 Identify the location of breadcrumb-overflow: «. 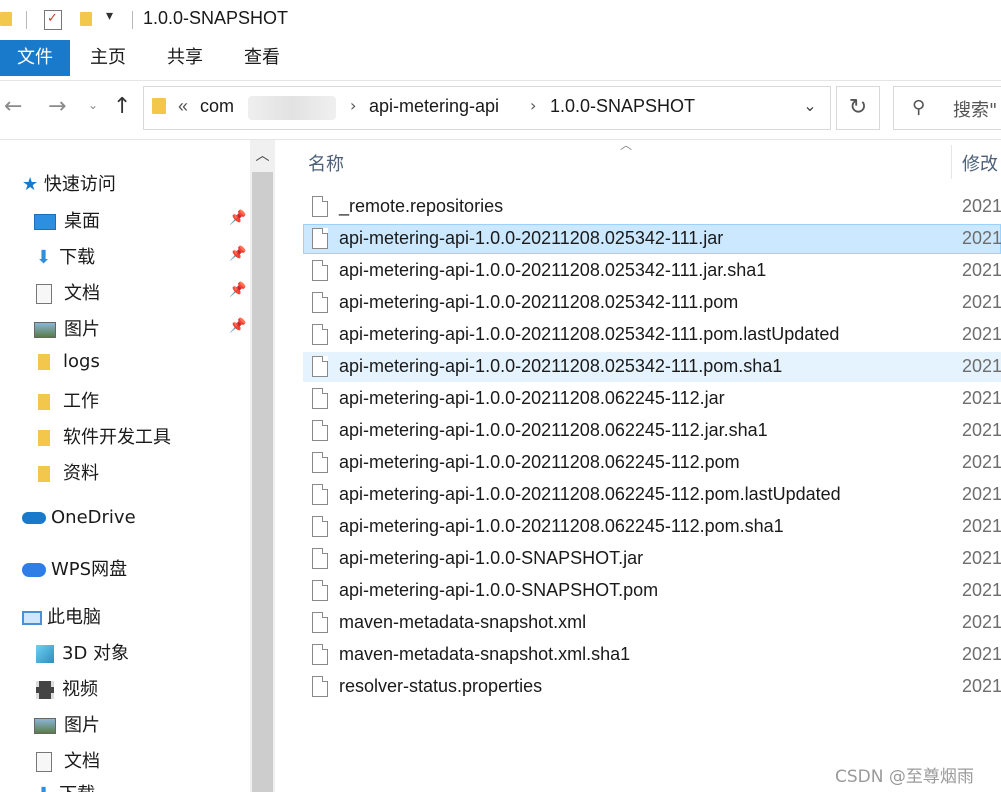
(183, 106).